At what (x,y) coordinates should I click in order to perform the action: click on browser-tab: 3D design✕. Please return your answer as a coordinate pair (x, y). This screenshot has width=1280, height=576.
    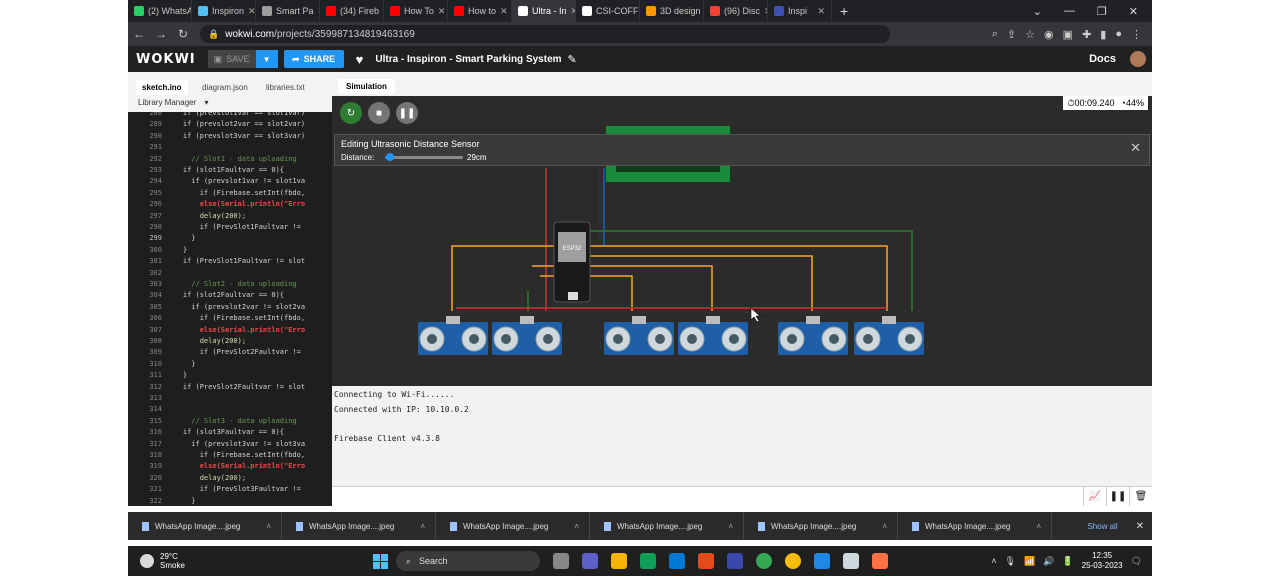
    Looking at the image, I should click on (672, 11).